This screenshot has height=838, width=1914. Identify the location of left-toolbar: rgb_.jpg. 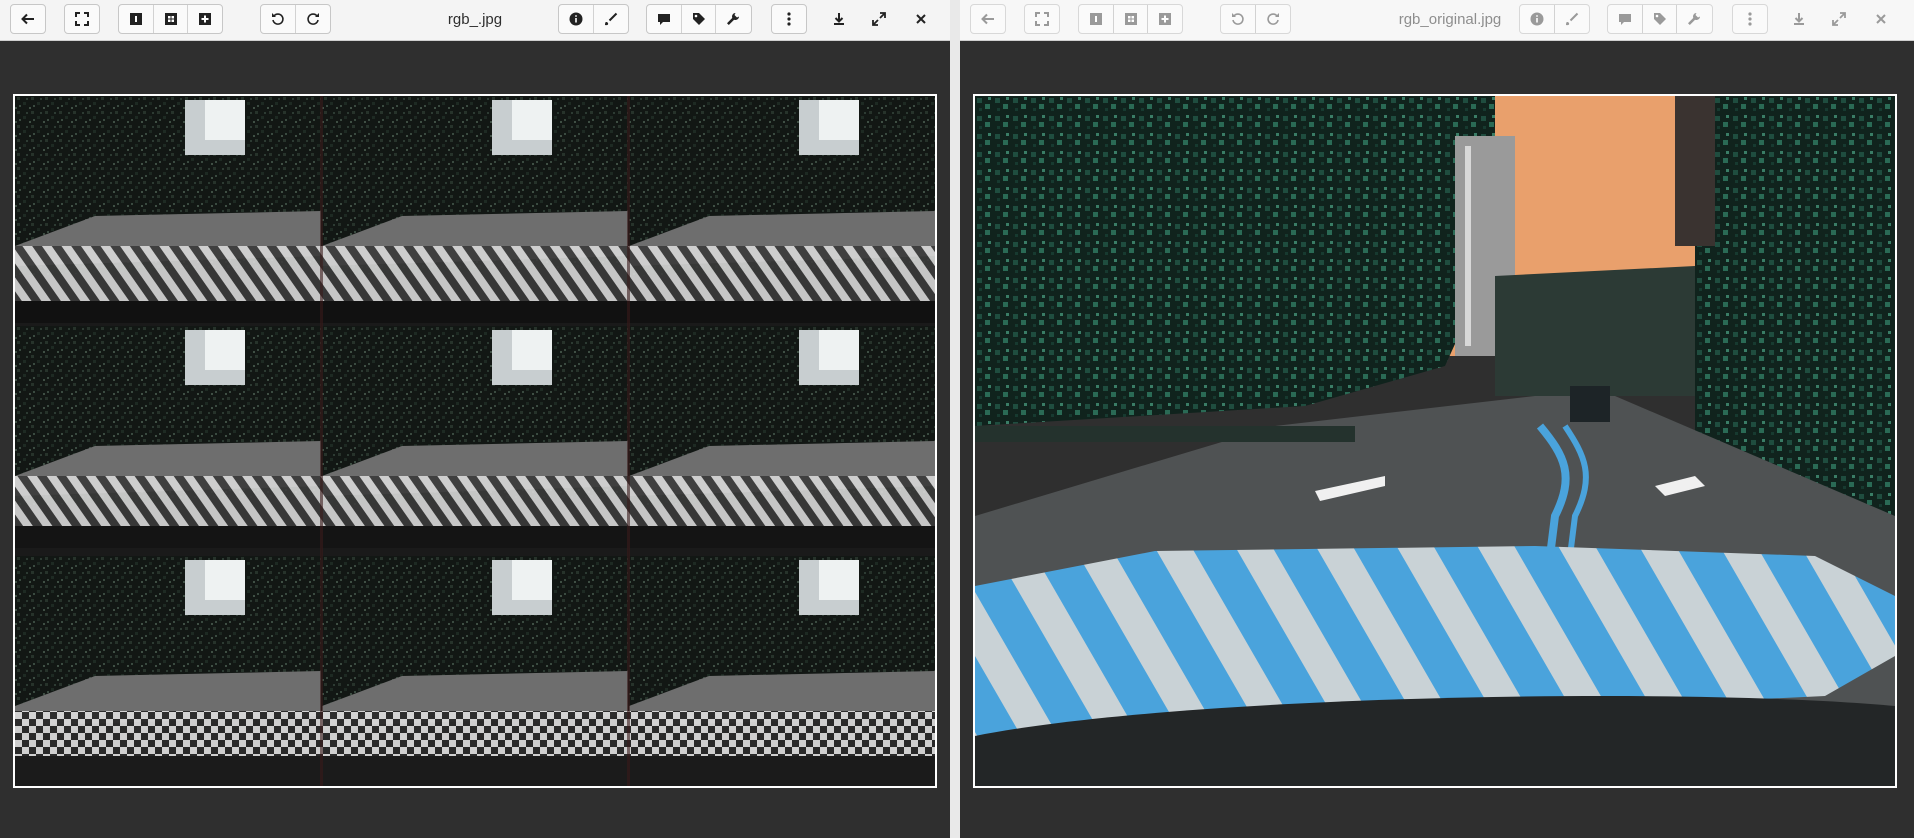
(475, 20).